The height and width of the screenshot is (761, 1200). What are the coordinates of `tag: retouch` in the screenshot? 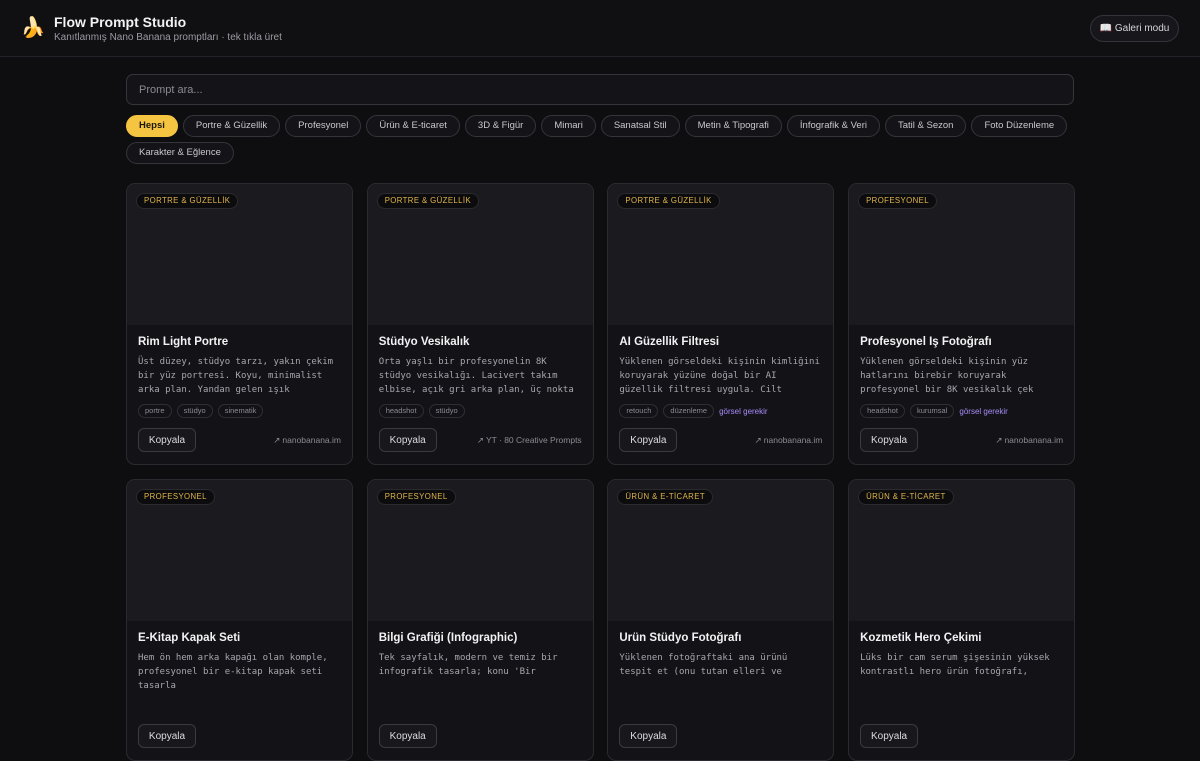 It's located at (639, 411).